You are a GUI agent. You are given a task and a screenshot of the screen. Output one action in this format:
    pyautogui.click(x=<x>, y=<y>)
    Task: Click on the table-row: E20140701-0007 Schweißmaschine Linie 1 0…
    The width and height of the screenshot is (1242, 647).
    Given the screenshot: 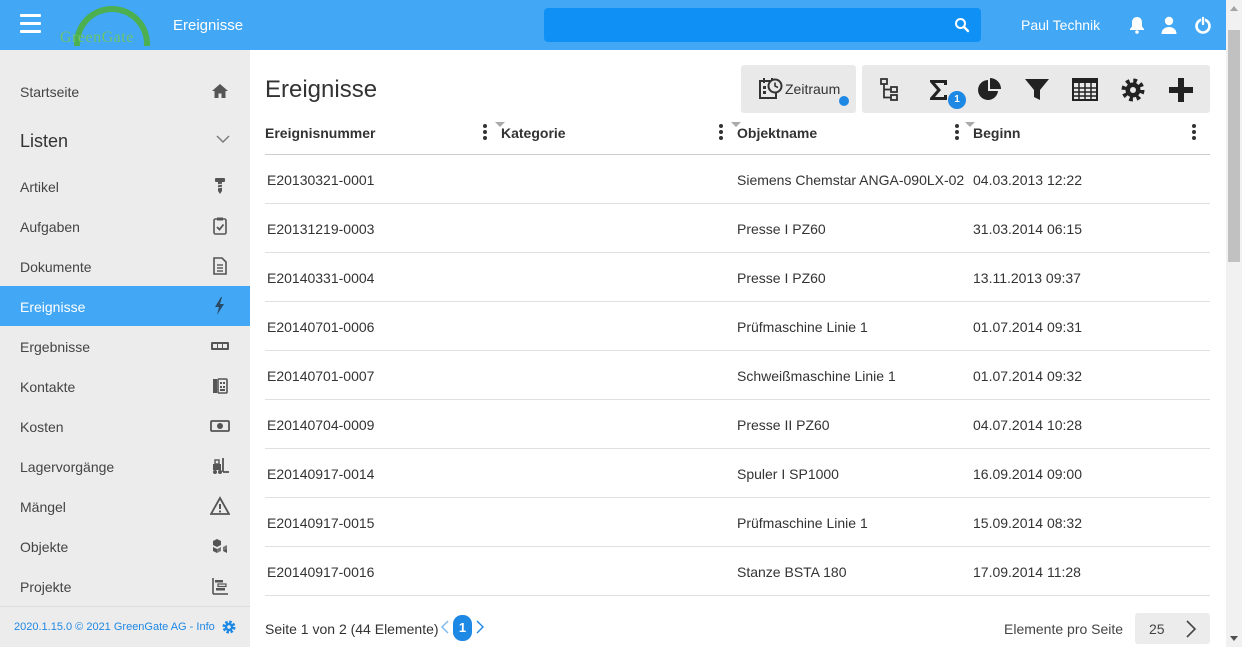 What is the action you would take?
    pyautogui.click(x=737, y=375)
    